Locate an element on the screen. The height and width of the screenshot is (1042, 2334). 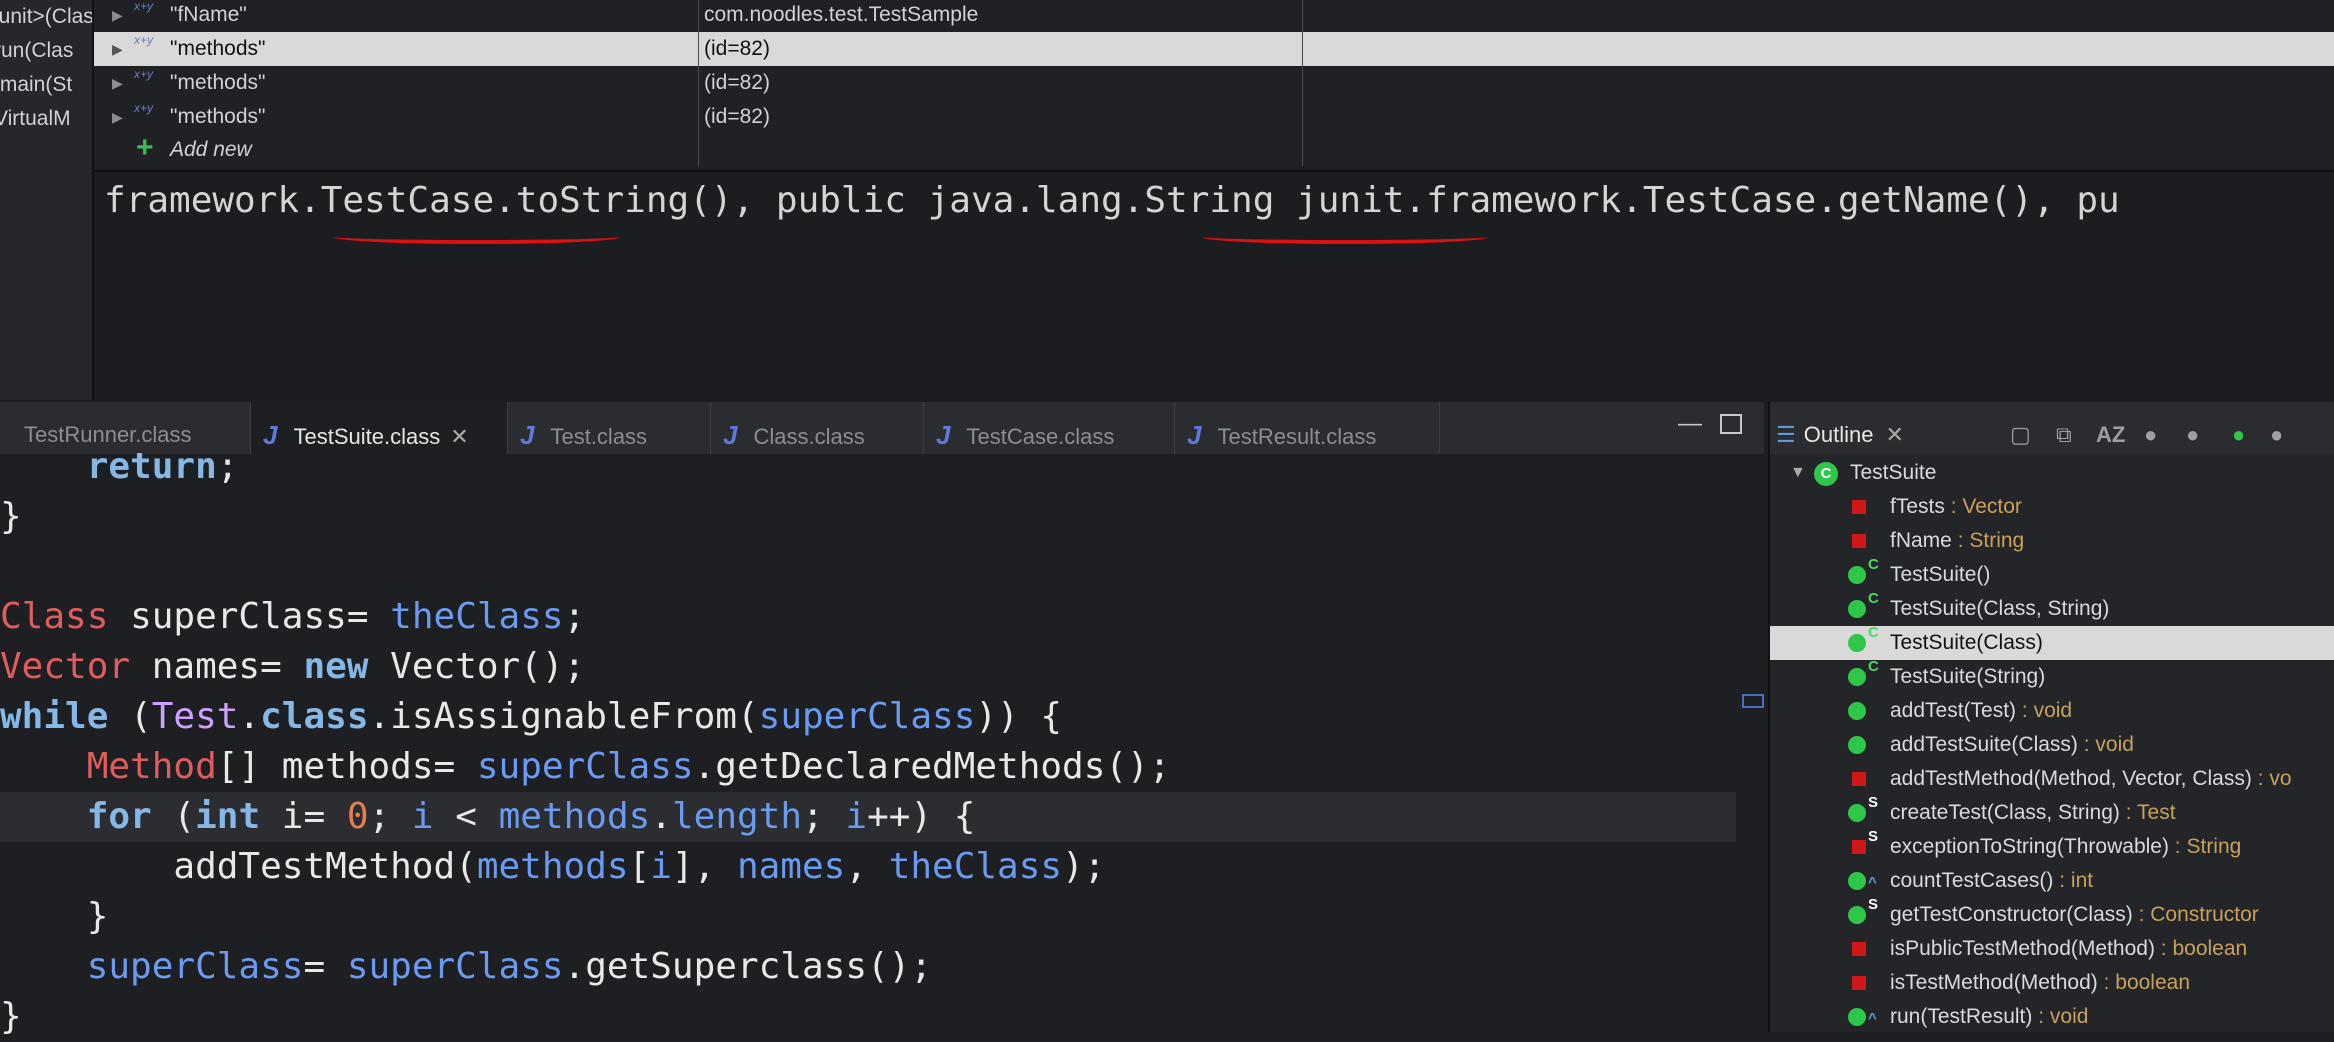
outline-icon: ☰ is located at coordinates (1786, 434).